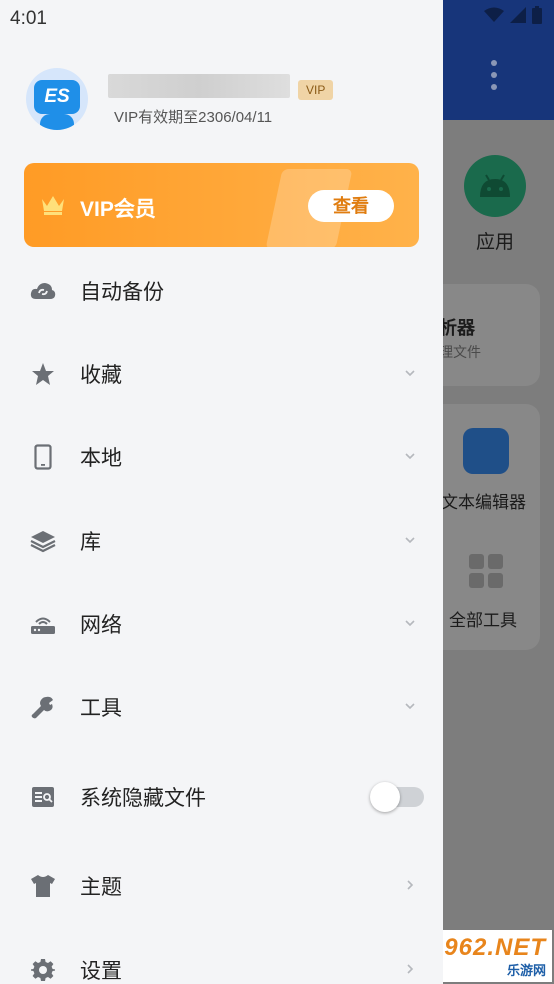 The image size is (554, 984). Describe the element at coordinates (28, 18) in the screenshot. I see `status-time: 4:01` at that location.